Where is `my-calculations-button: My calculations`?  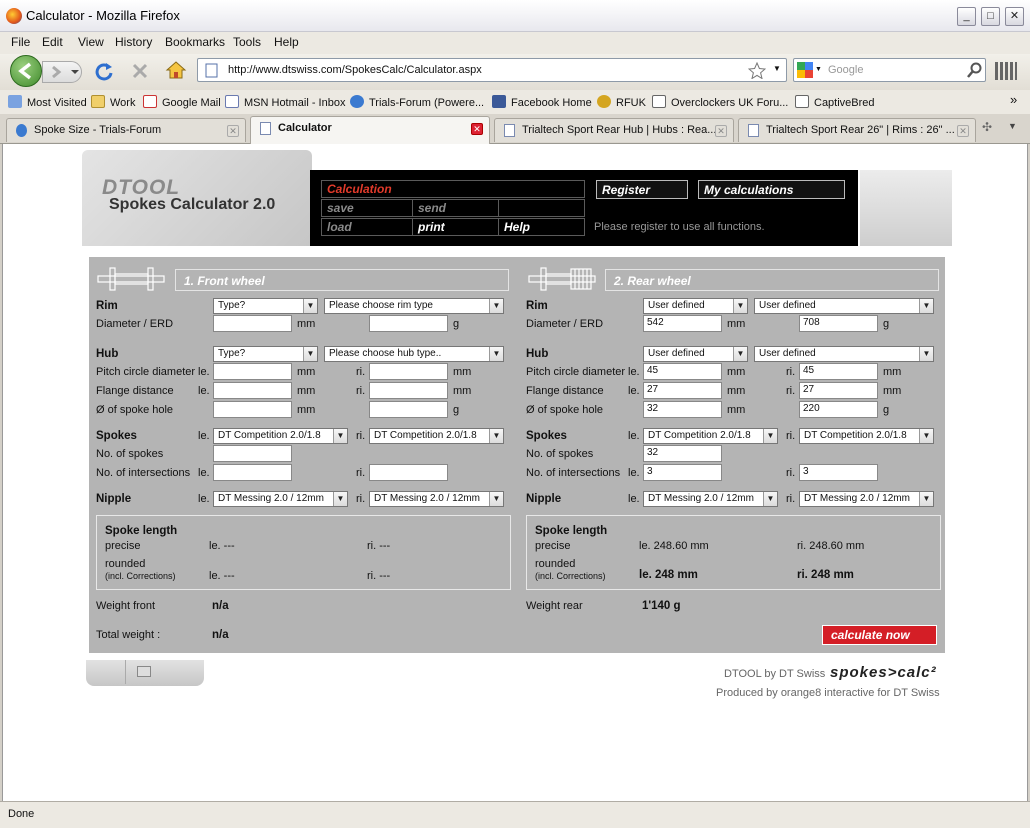
my-calculations-button: My calculations is located at coordinates (771, 189).